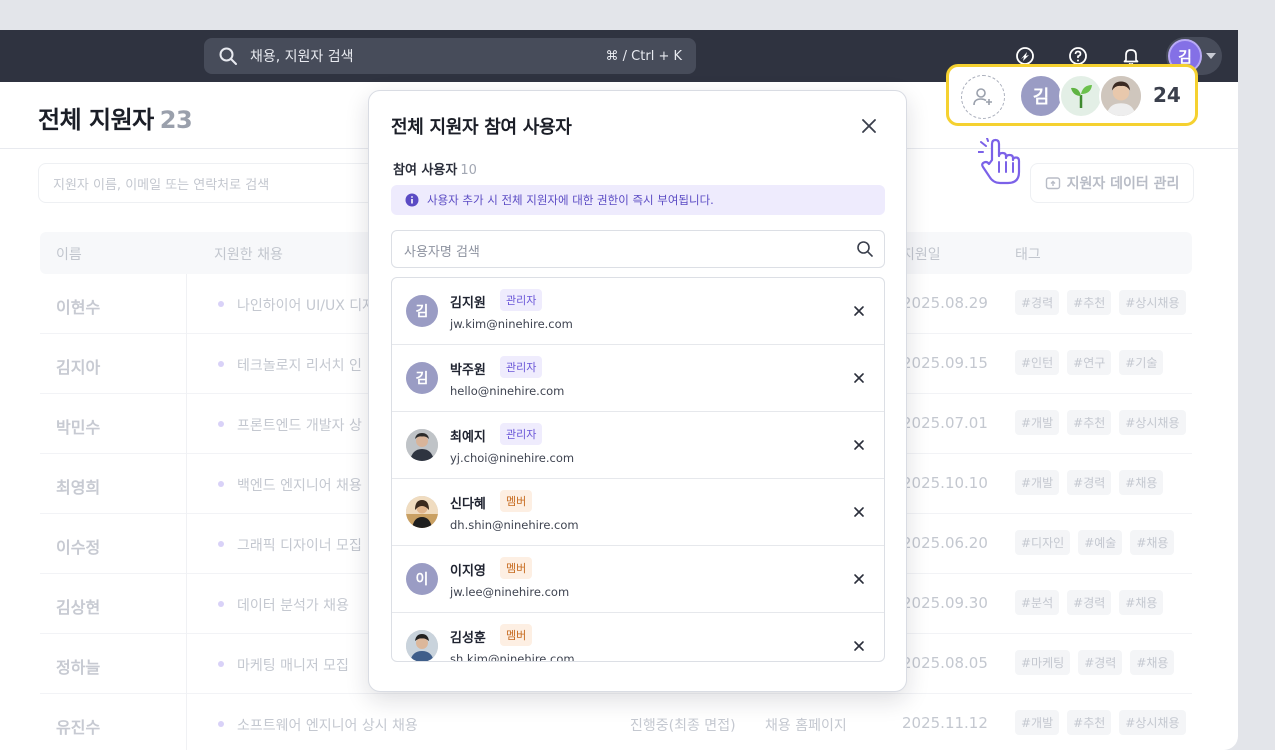 The image size is (1275, 750). What do you see at coordinates (510, 592) in the screenshot?
I see `member-email: jw.lee@ninehire.com` at bounding box center [510, 592].